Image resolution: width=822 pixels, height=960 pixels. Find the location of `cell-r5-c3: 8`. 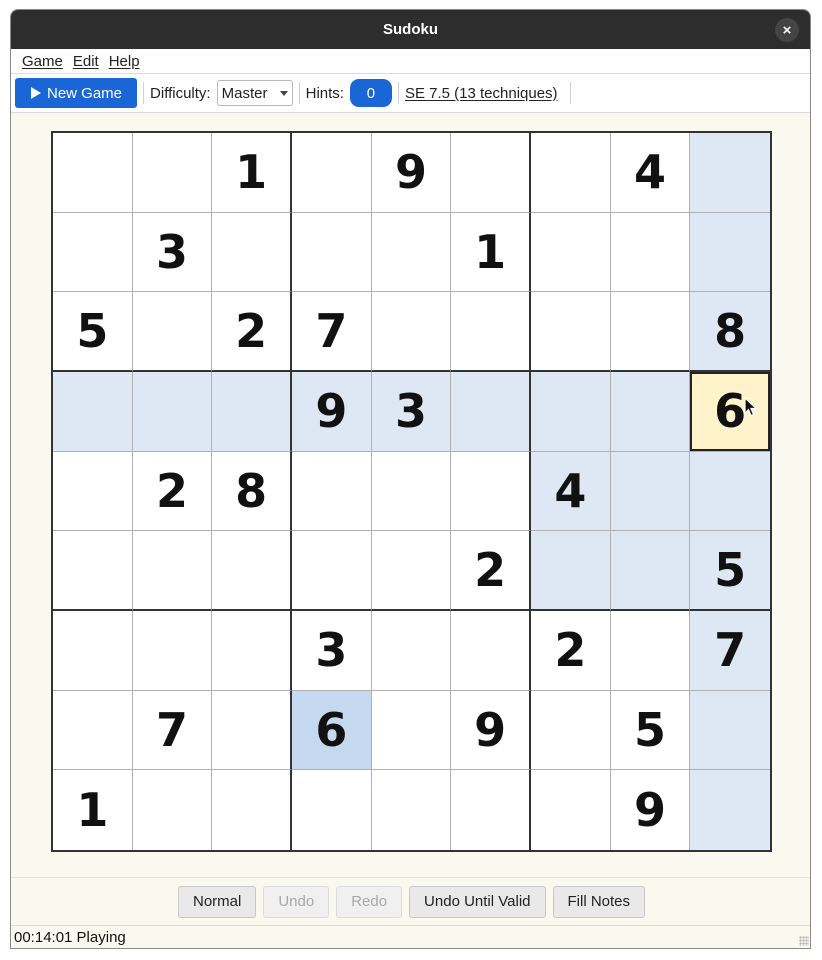

cell-r5-c3: 8 is located at coordinates (252, 491).